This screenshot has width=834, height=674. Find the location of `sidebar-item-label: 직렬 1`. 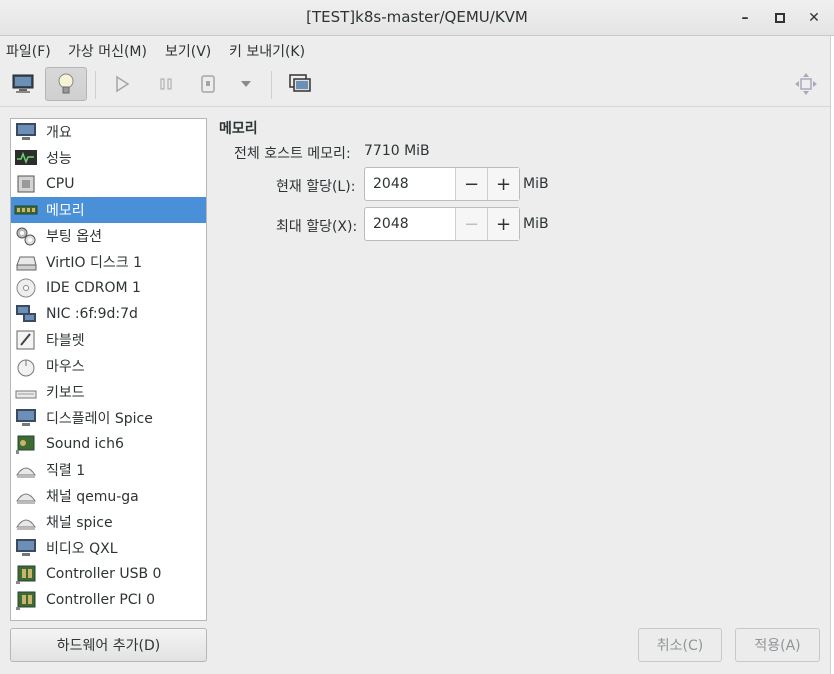

sidebar-item-label: 직렬 1 is located at coordinates (66, 471).